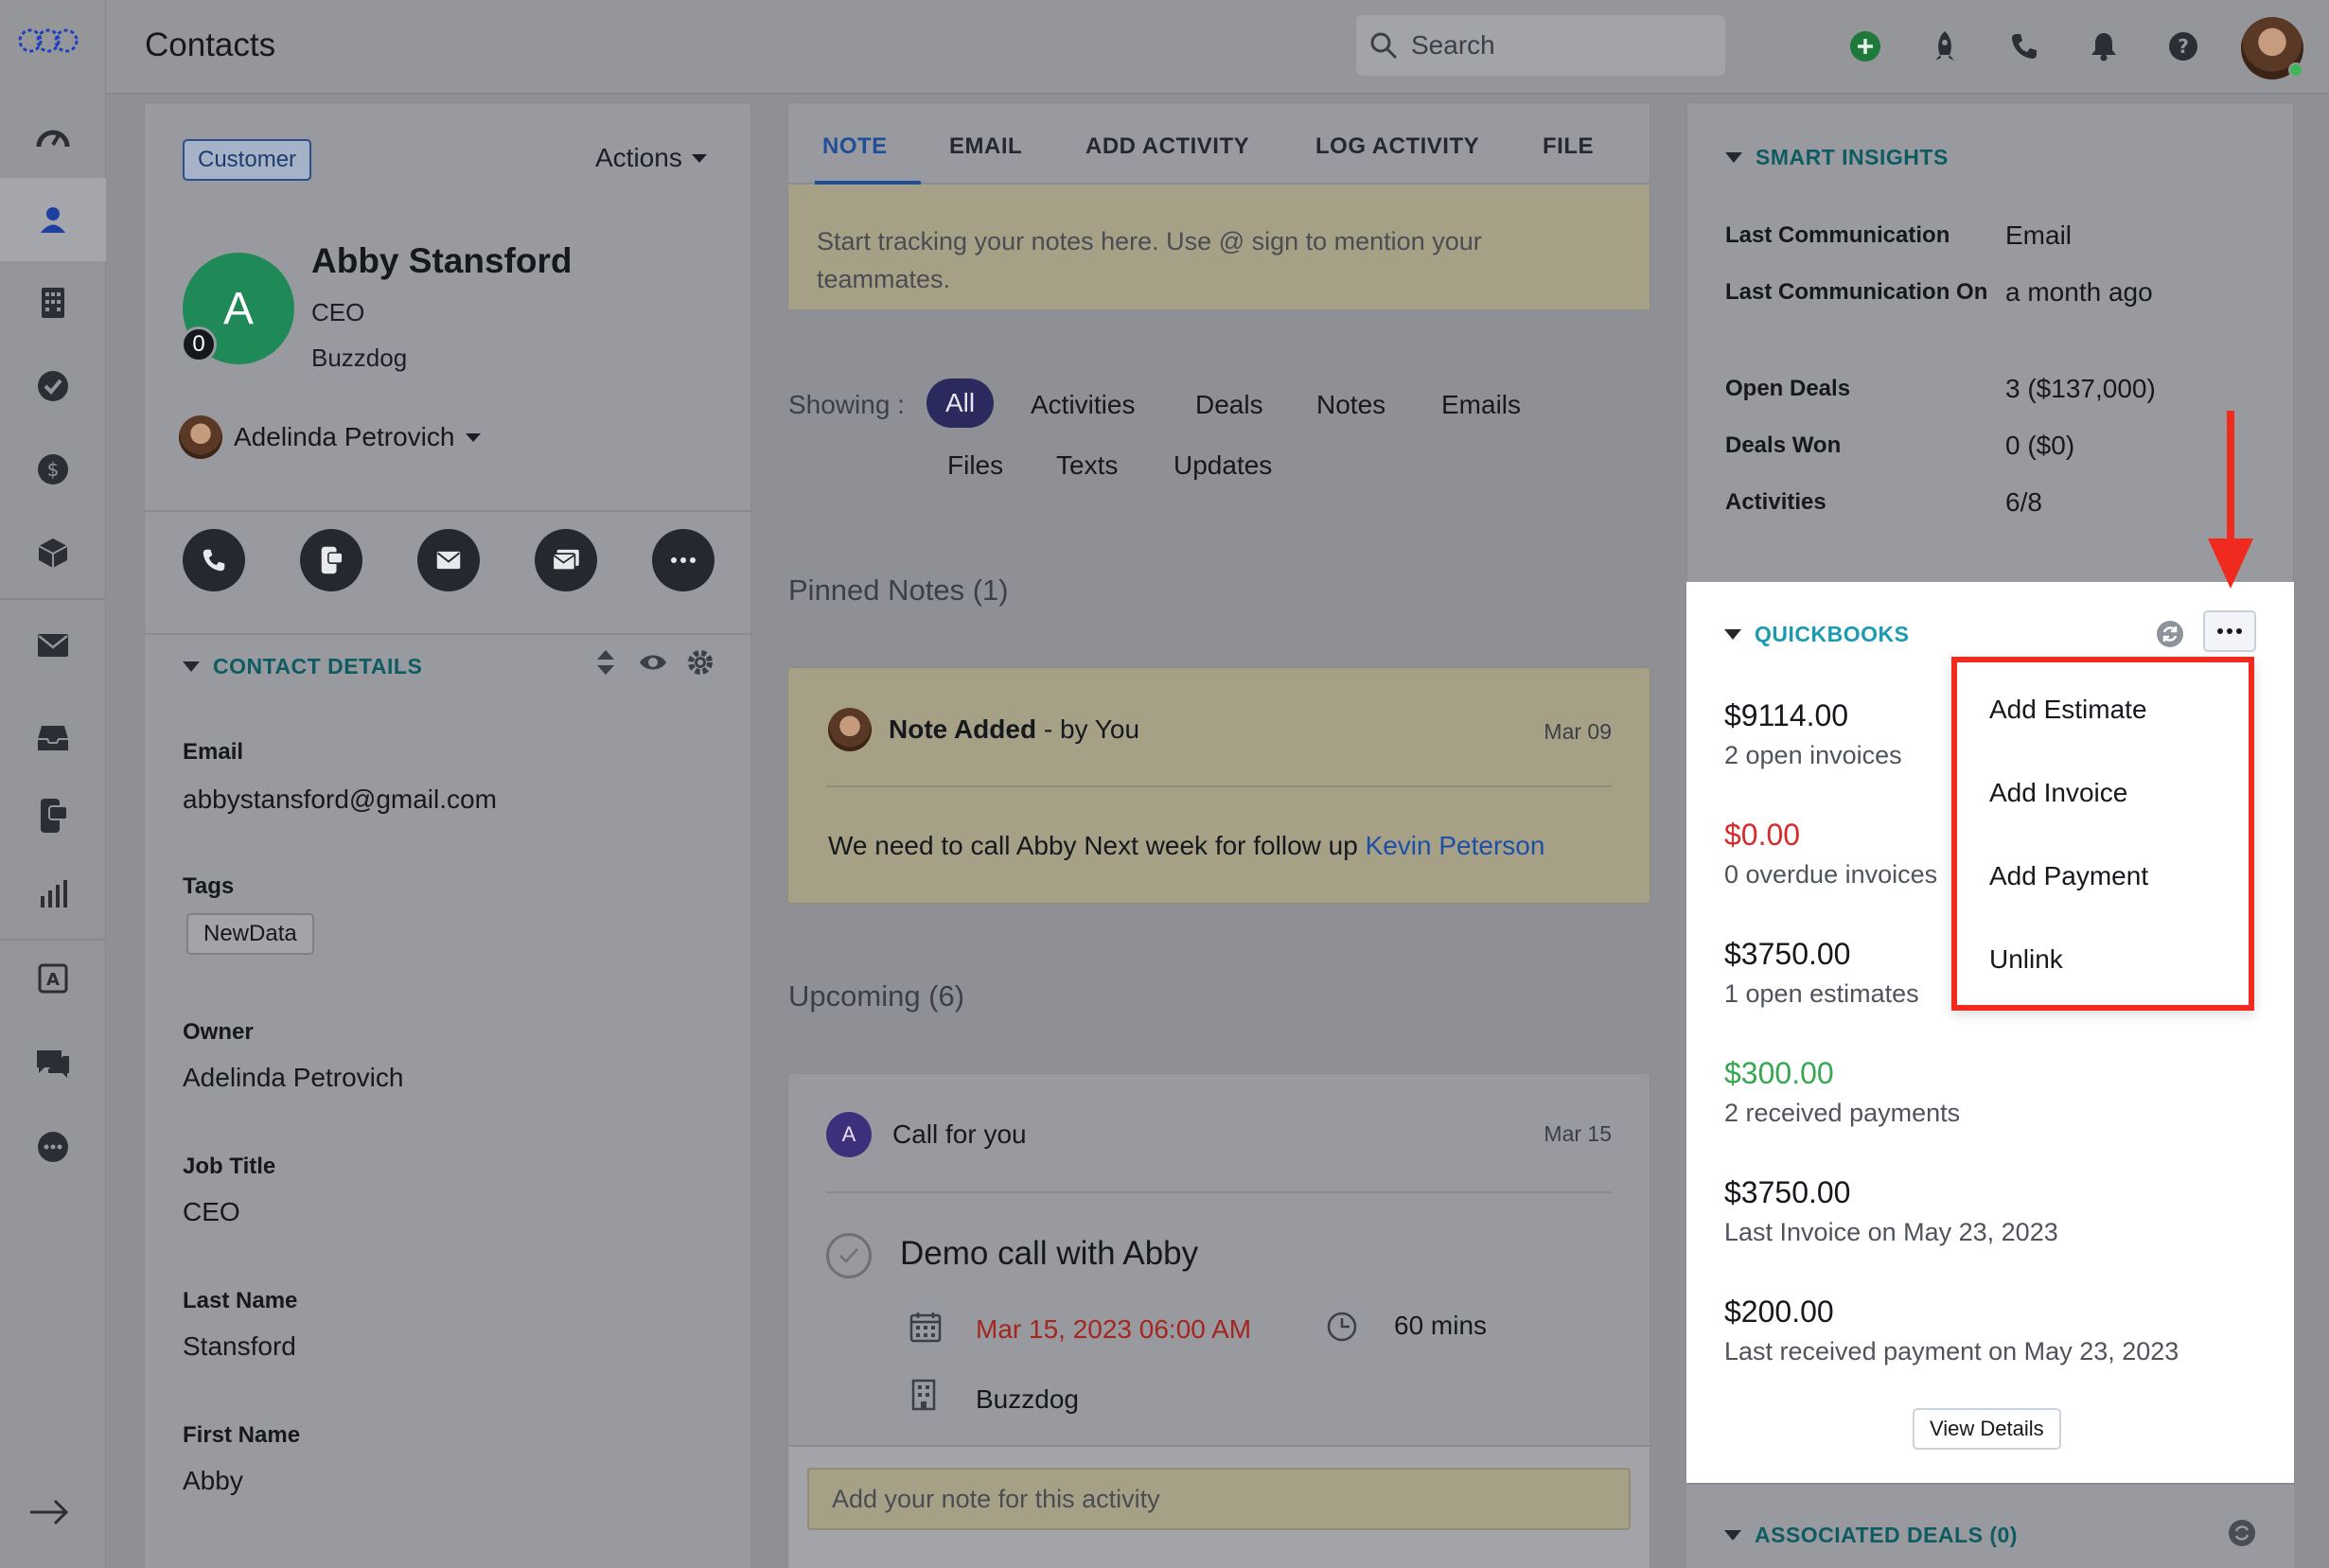 The height and width of the screenshot is (1568, 2329). Describe the element at coordinates (684, 560) in the screenshot. I see `more-actions-button` at that location.